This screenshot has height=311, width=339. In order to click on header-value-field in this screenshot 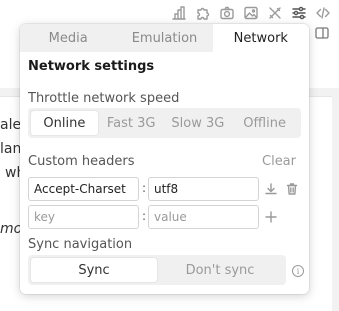, I will do `click(203, 189)`.